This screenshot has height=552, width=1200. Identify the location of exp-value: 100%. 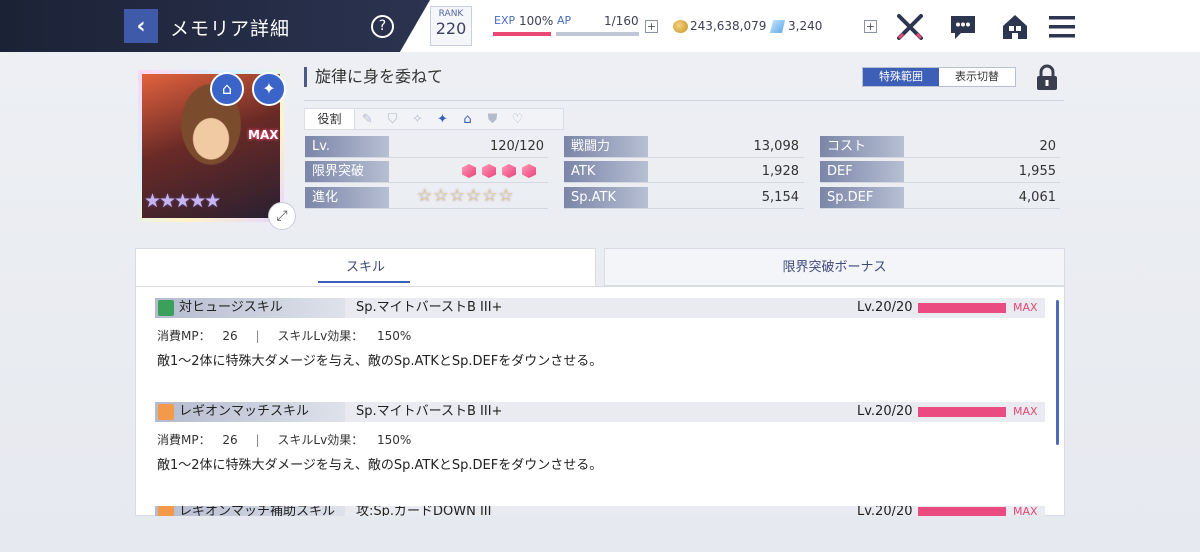
(536, 21).